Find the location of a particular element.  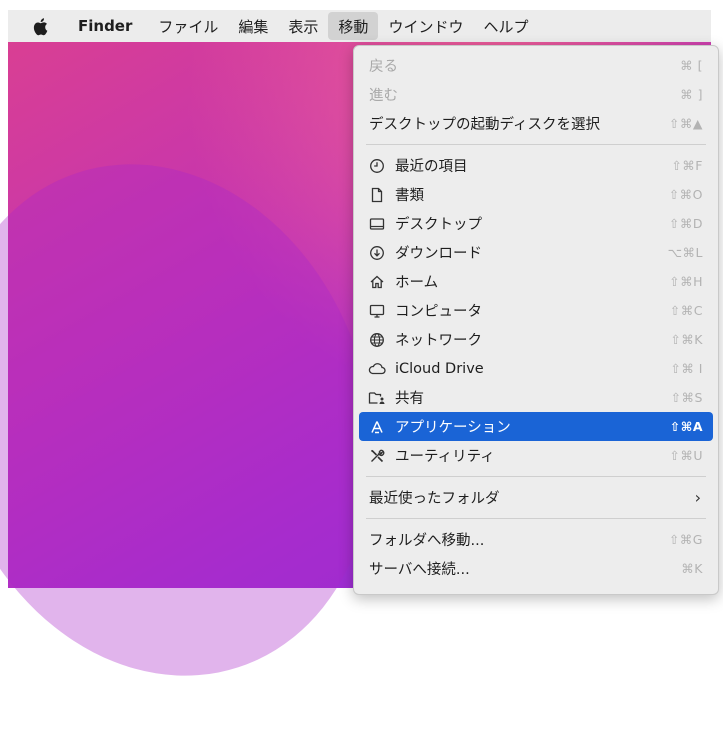

menu-item-connect-to-server: サーバへ接続... ⌘K is located at coordinates (536, 568).